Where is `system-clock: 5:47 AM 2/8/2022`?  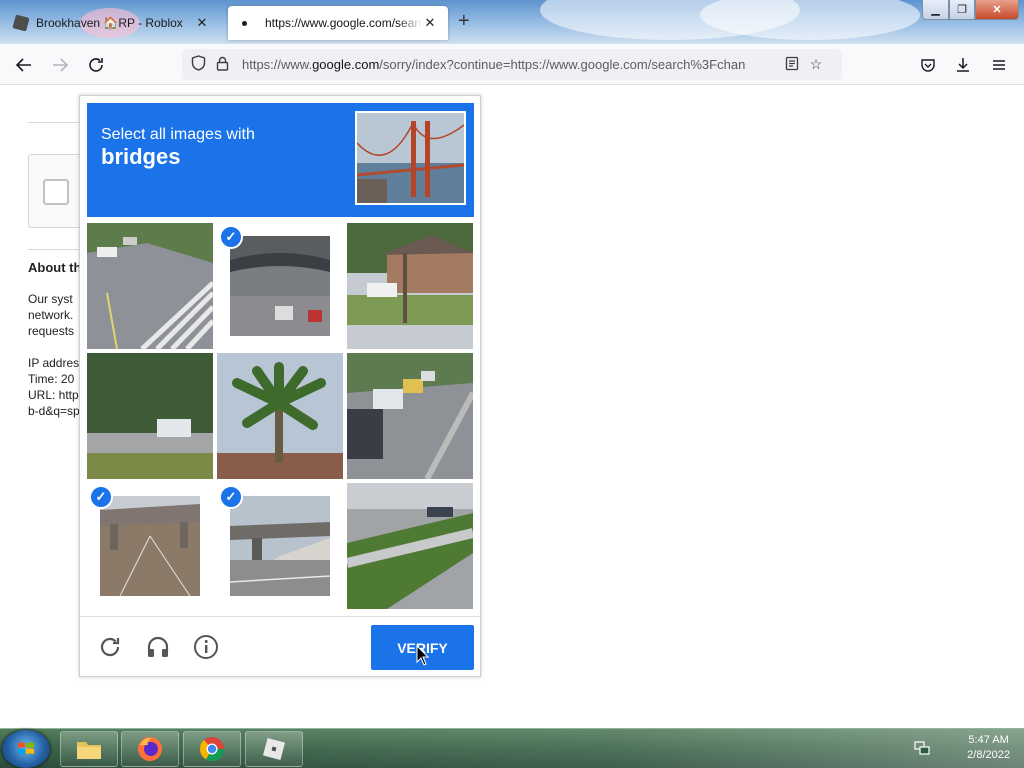 system-clock: 5:47 AM 2/8/2022 is located at coordinates (988, 748).